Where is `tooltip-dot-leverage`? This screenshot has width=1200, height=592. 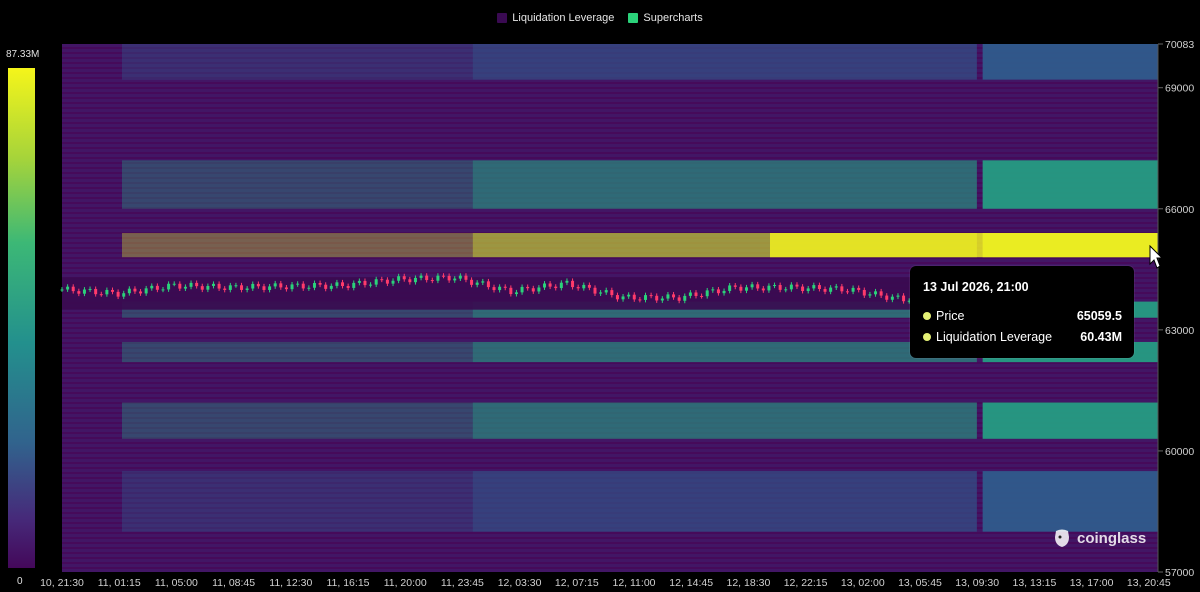 tooltip-dot-leverage is located at coordinates (927, 337).